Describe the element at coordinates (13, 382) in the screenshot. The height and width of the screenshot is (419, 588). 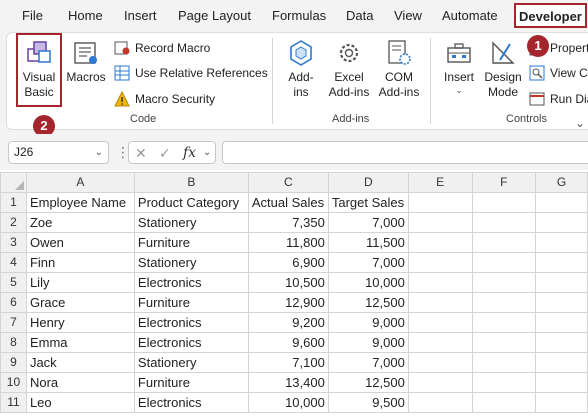
I see `row-header: 10` at that location.